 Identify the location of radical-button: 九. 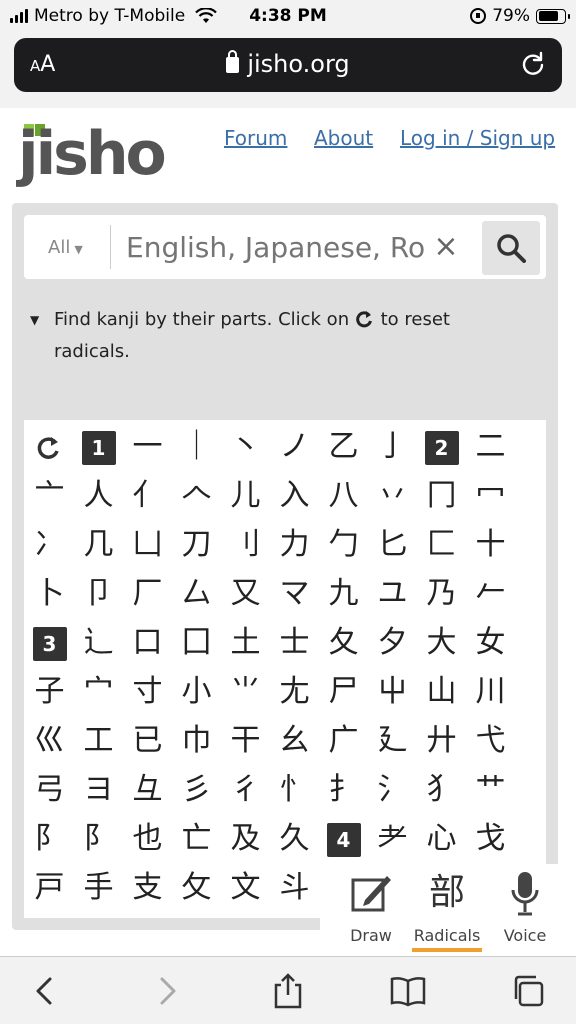
(343, 593).